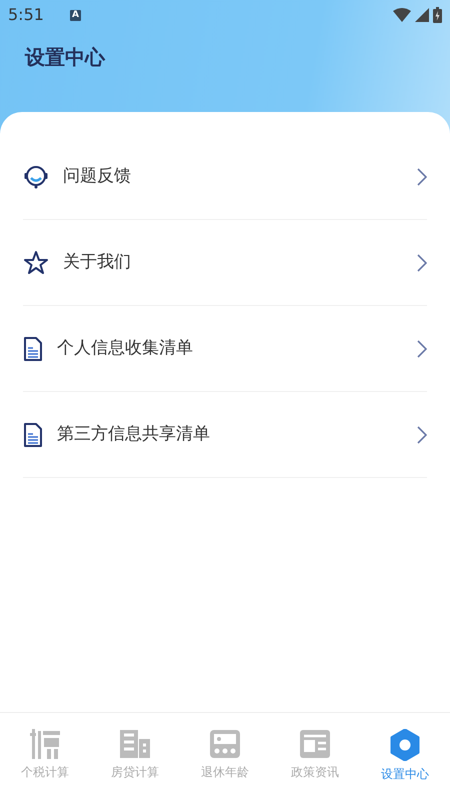  I want to click on battery-icon, so click(437, 15).